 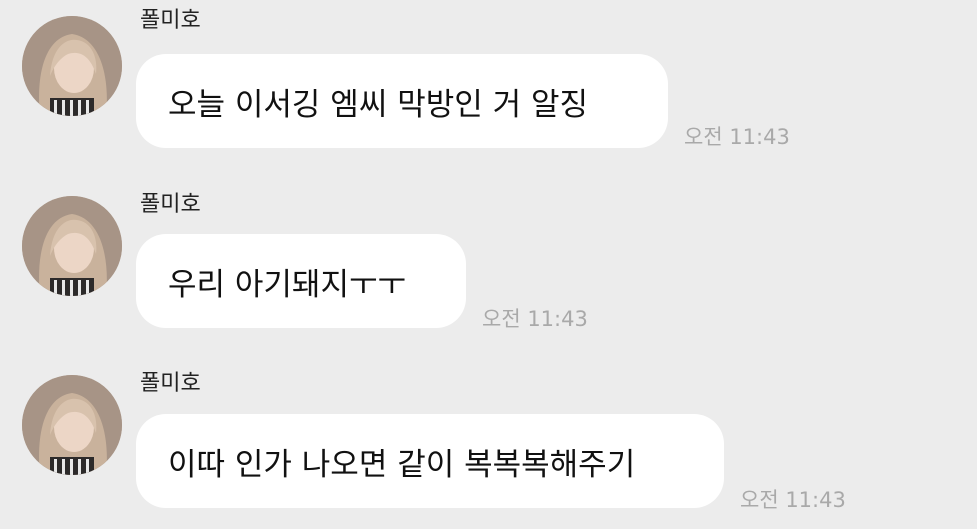 What do you see at coordinates (430, 461) in the screenshot?
I see `message-bubble: 이따 인가 나오면 같이 복복복해주기` at bounding box center [430, 461].